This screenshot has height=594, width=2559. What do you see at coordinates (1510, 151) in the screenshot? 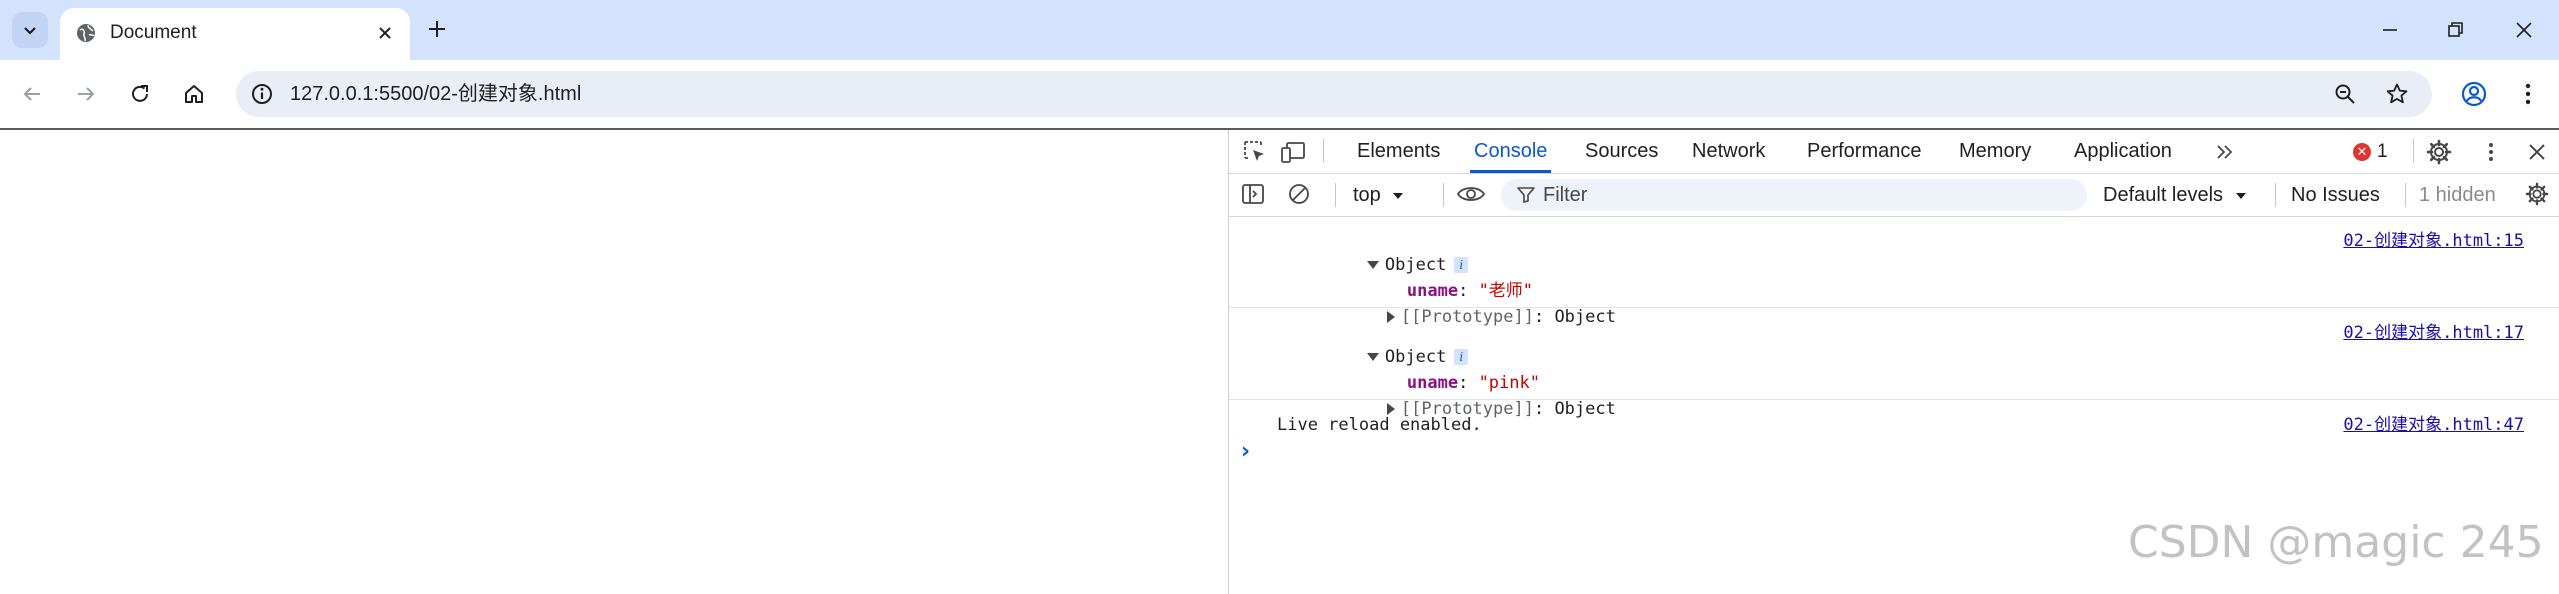
I see `tab-console: Console` at bounding box center [1510, 151].